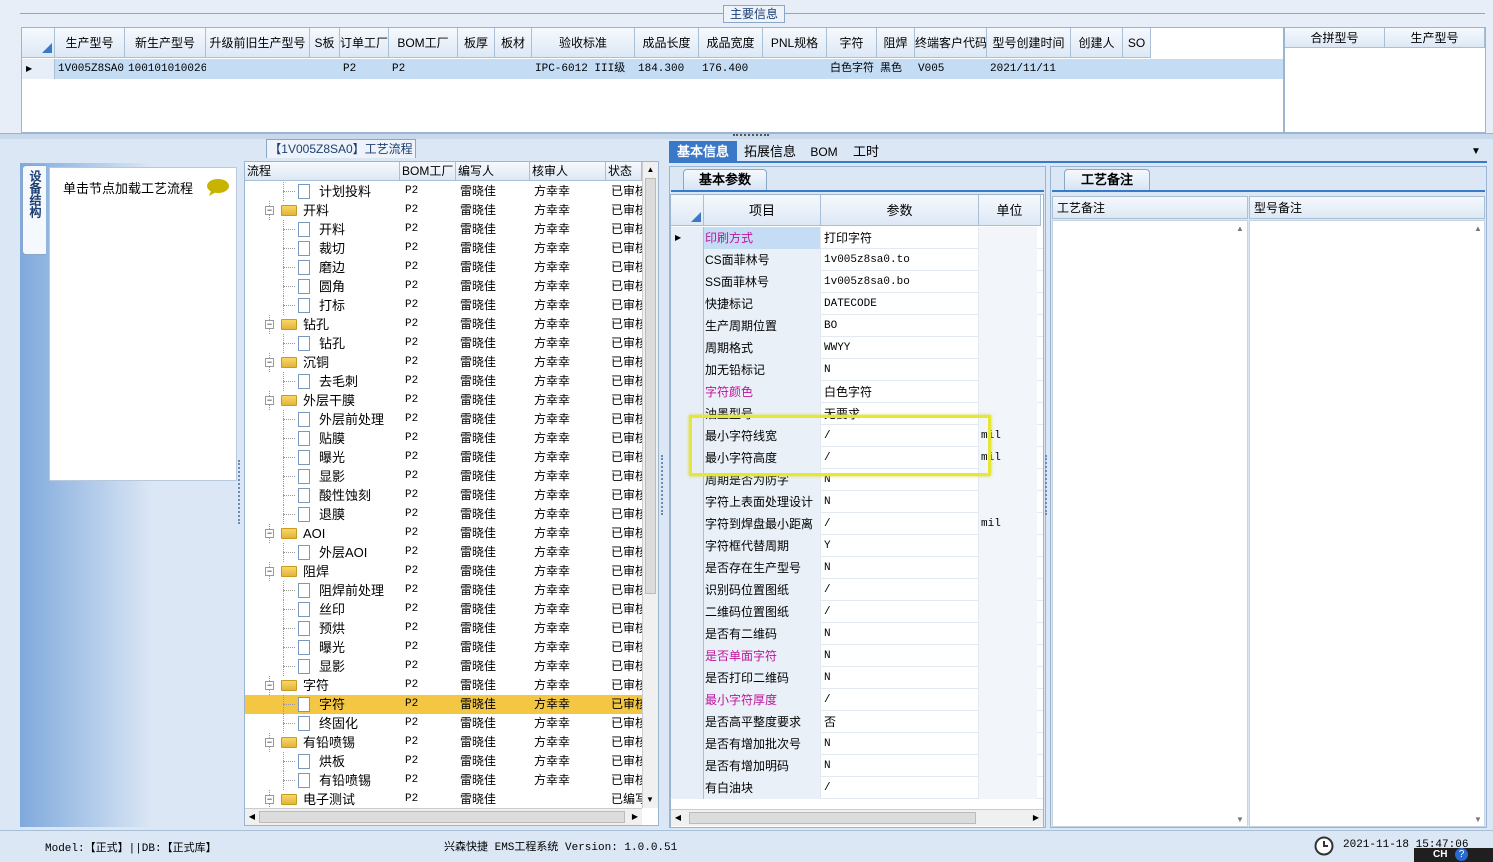 This screenshot has width=1493, height=862. Describe the element at coordinates (423, 69) in the screenshot. I see `main-cell-5: P2` at that location.